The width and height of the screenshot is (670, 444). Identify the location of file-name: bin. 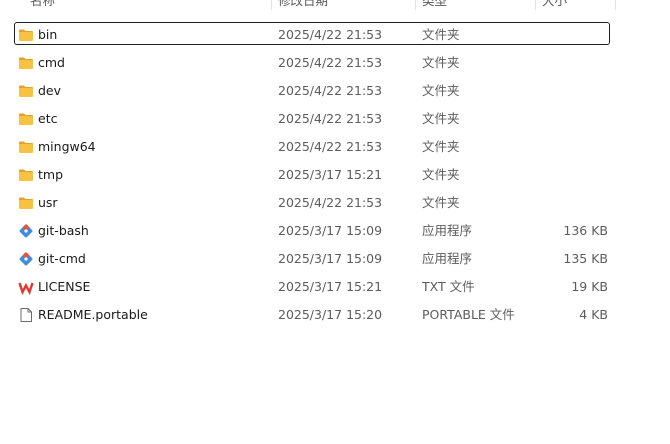
(48, 34).